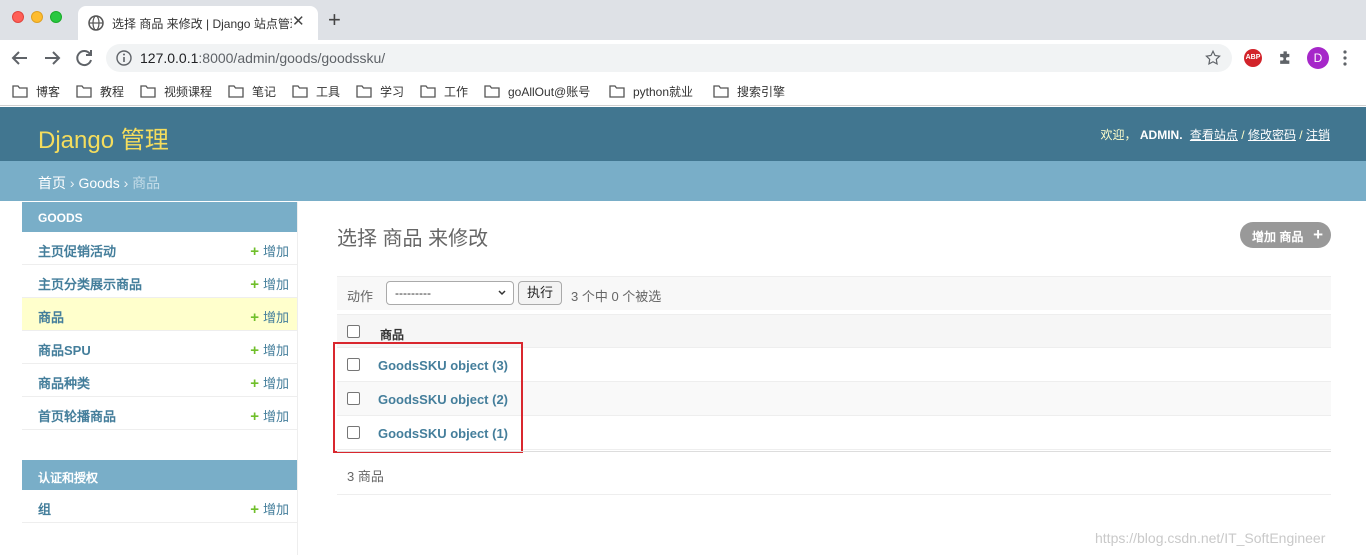  Describe the element at coordinates (52, 58) in the screenshot. I see `forward-arrow-icon` at that location.